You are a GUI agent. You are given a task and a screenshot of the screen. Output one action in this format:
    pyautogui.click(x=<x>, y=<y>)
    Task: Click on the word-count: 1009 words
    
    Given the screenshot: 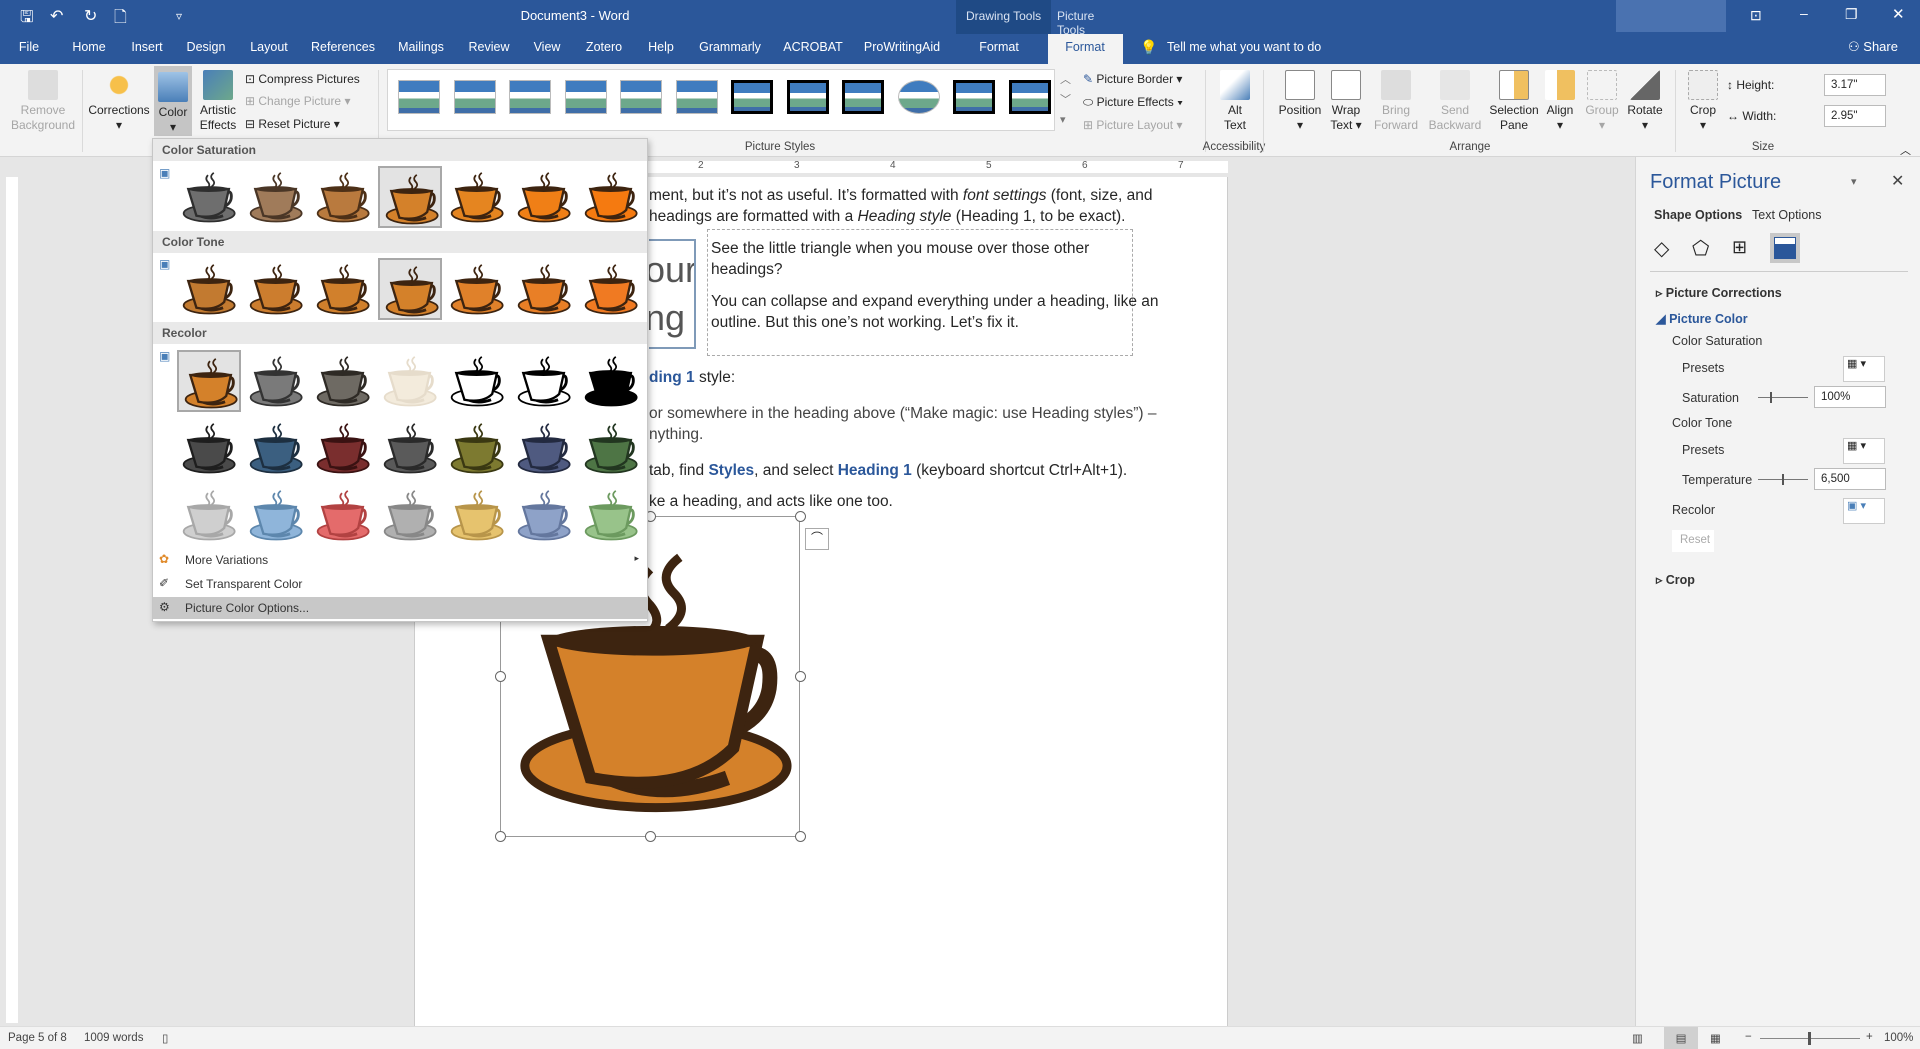 What is the action you would take?
    pyautogui.click(x=113, y=1038)
    